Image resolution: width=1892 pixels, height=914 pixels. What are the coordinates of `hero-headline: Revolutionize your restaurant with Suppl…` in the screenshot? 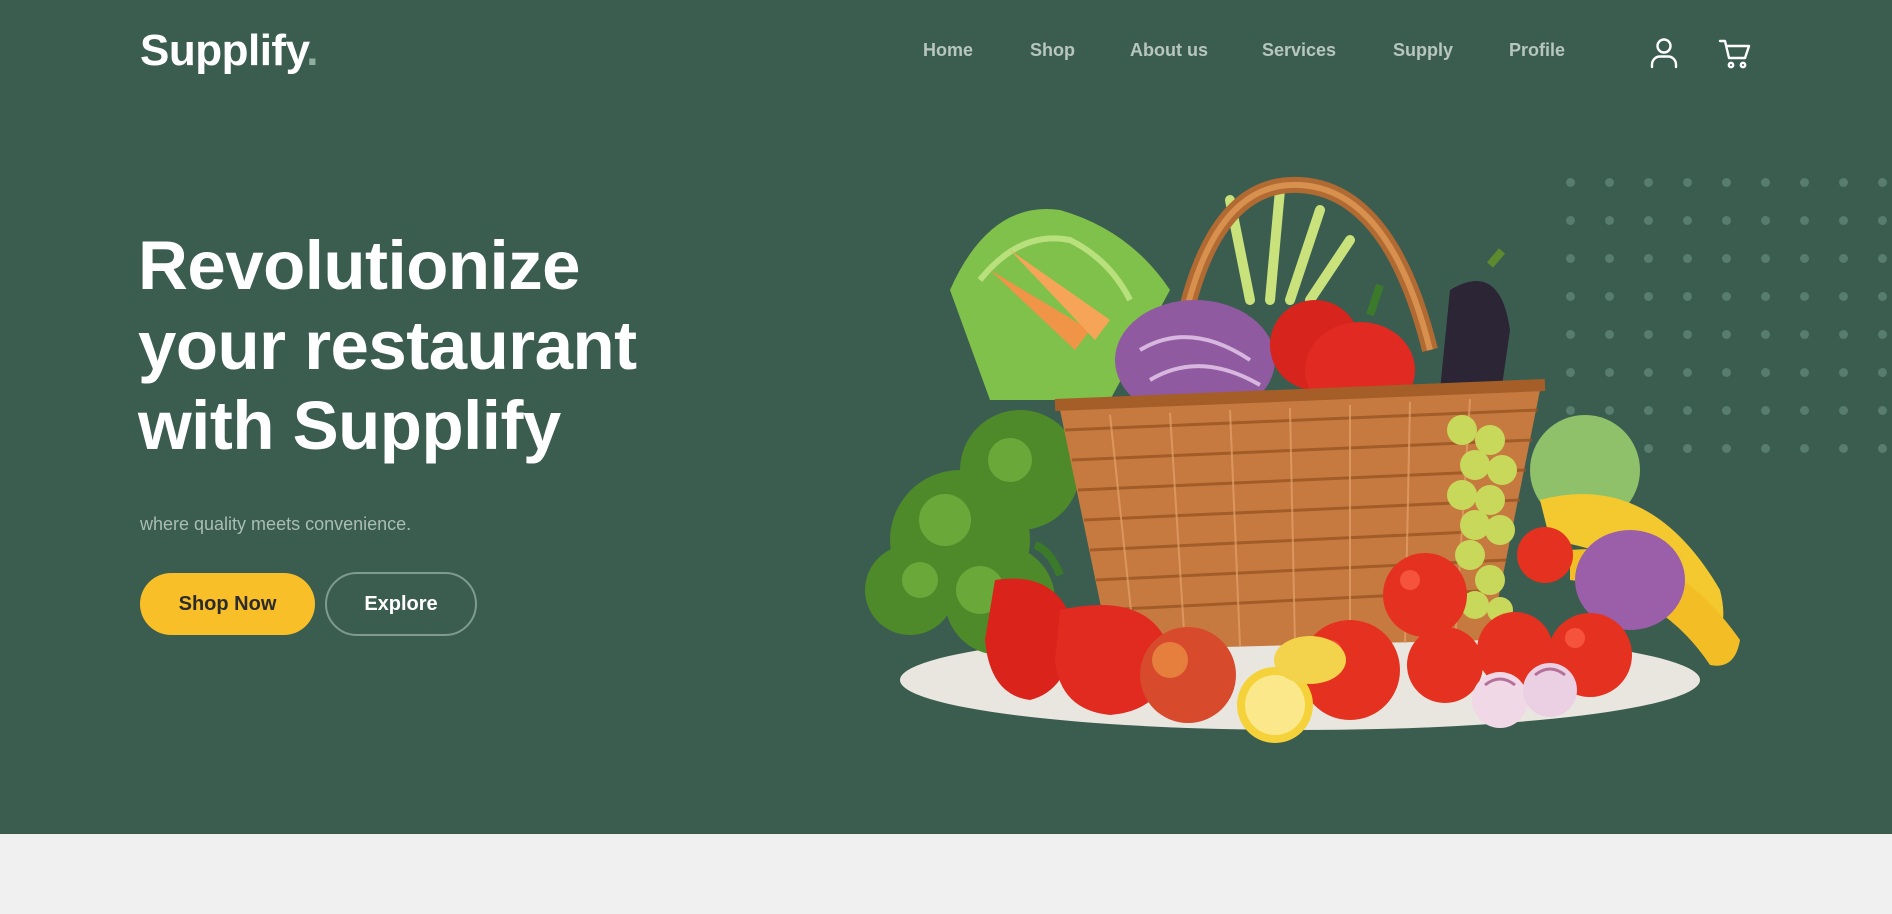 It's located at (498, 346).